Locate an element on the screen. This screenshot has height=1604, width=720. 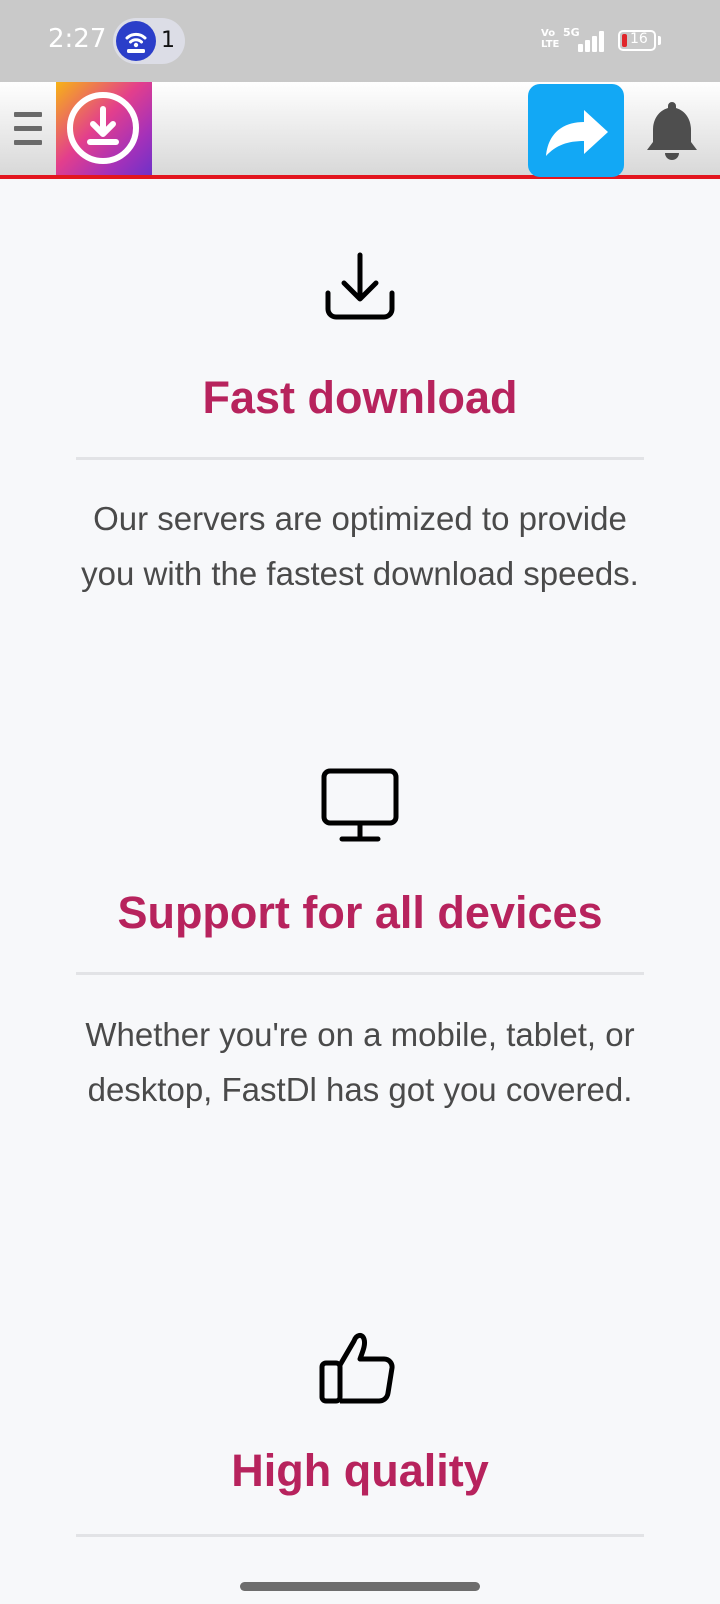
hamburger-menu-icon is located at coordinates (28, 129).